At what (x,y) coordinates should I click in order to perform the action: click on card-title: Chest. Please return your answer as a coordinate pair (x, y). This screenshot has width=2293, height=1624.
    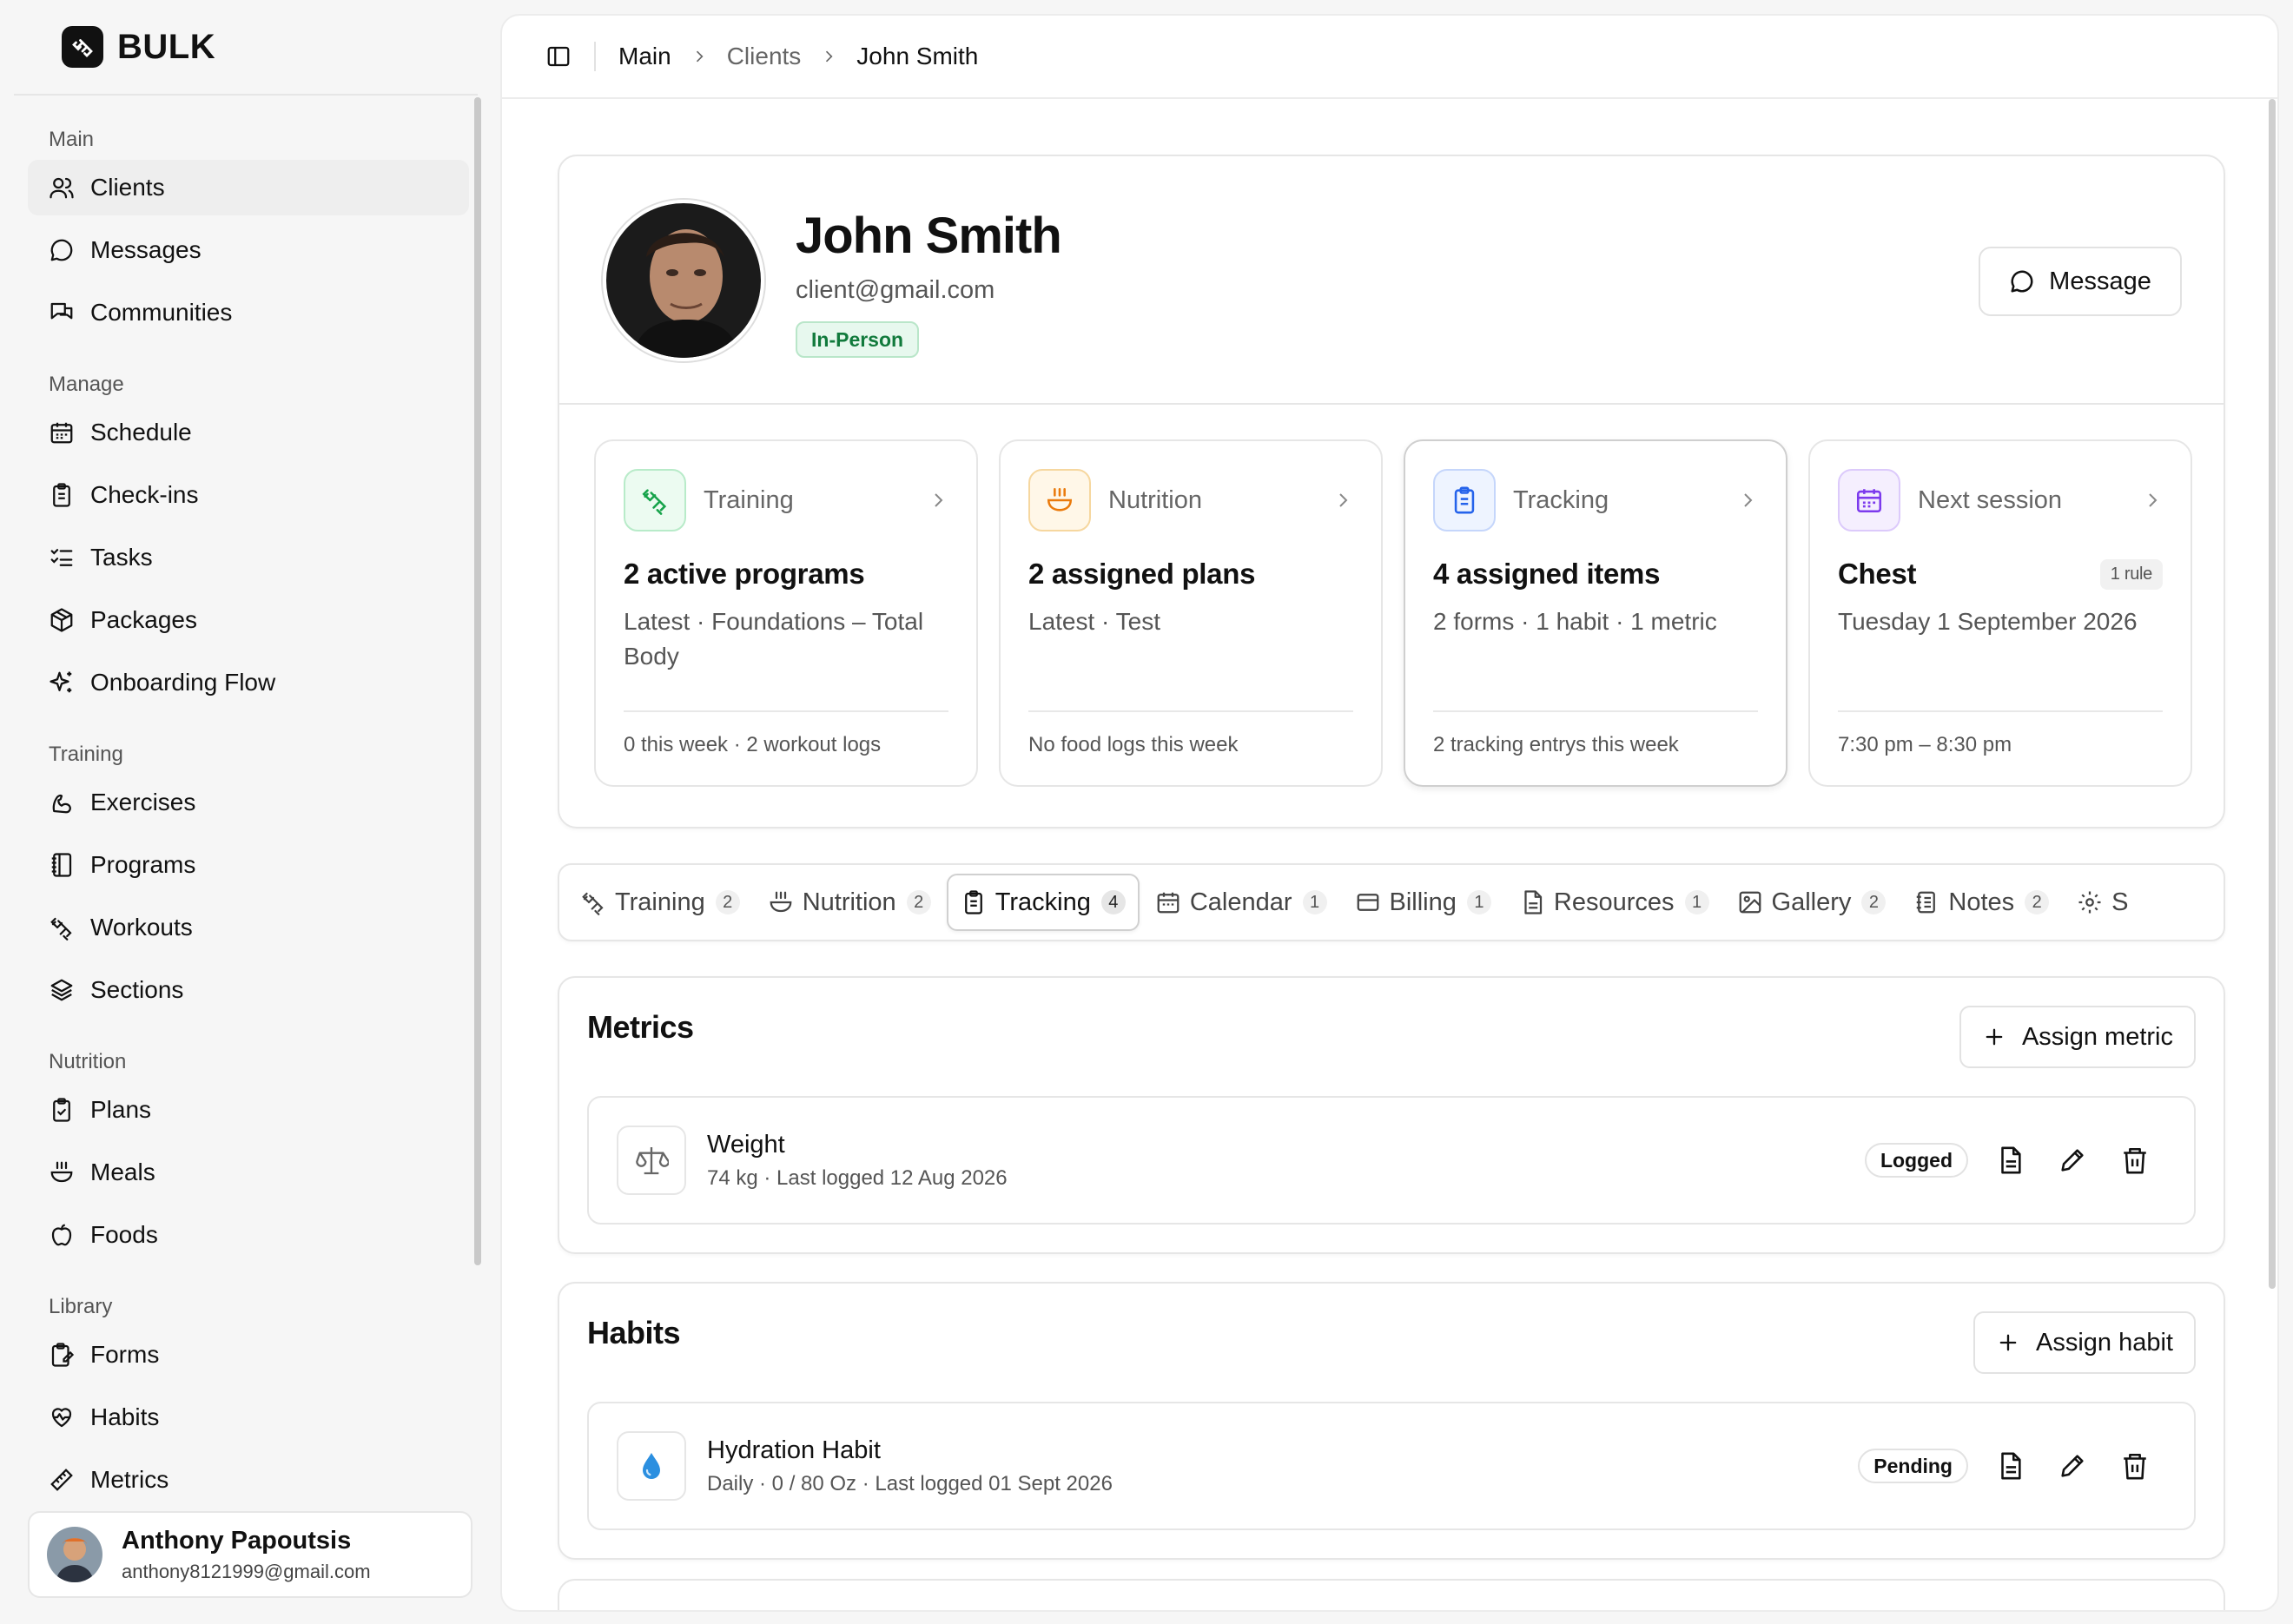
    Looking at the image, I should click on (1878, 574).